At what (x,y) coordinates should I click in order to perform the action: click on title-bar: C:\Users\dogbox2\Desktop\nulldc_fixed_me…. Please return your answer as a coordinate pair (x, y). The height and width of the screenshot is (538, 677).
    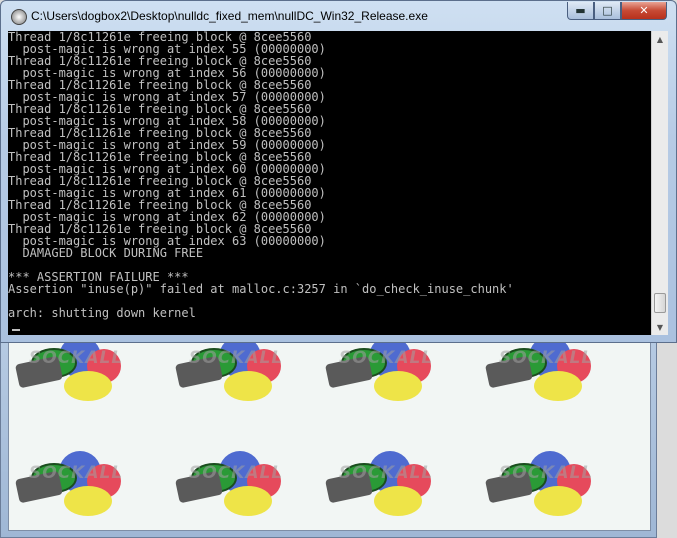
    Looking at the image, I should click on (338, 16).